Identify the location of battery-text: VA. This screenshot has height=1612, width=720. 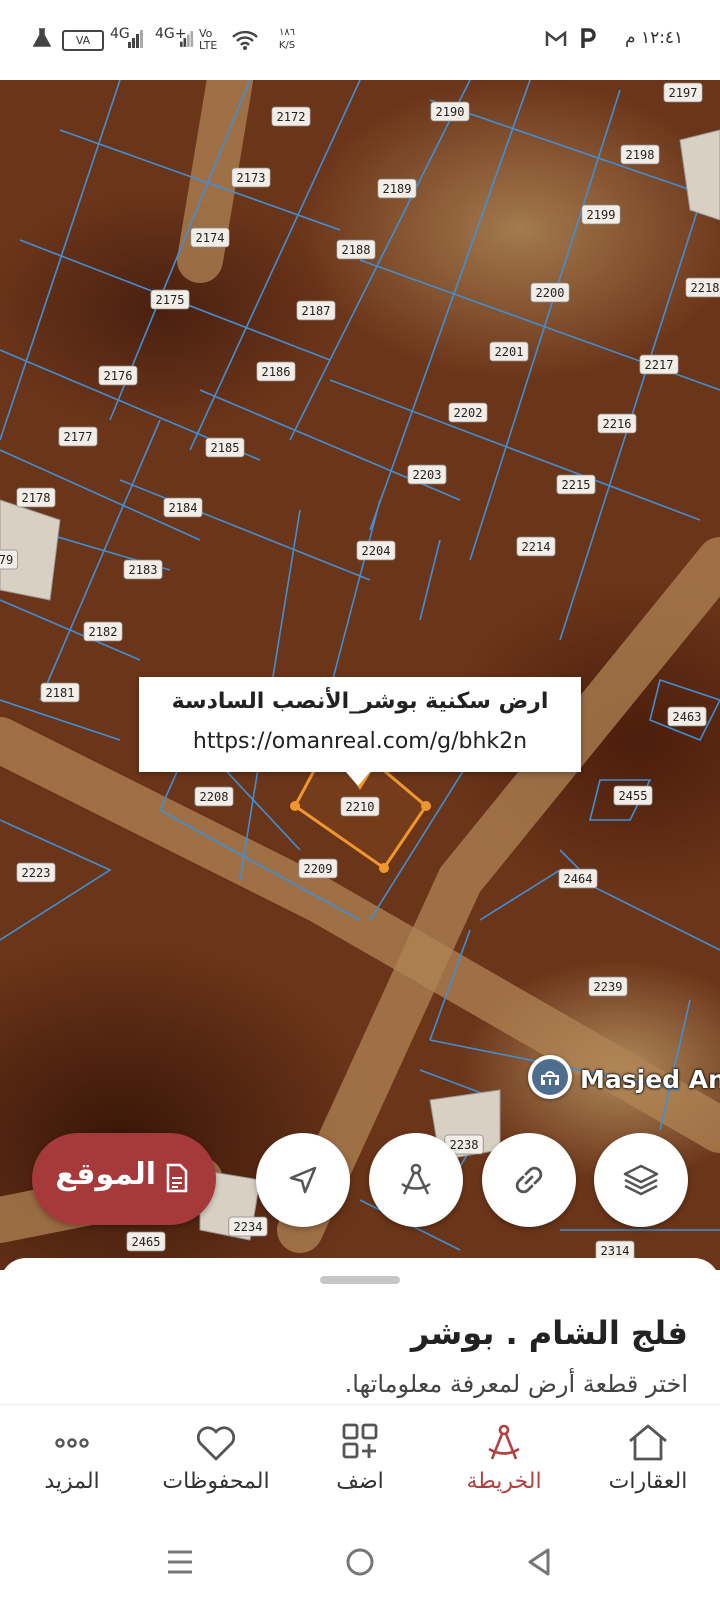
(83, 40).